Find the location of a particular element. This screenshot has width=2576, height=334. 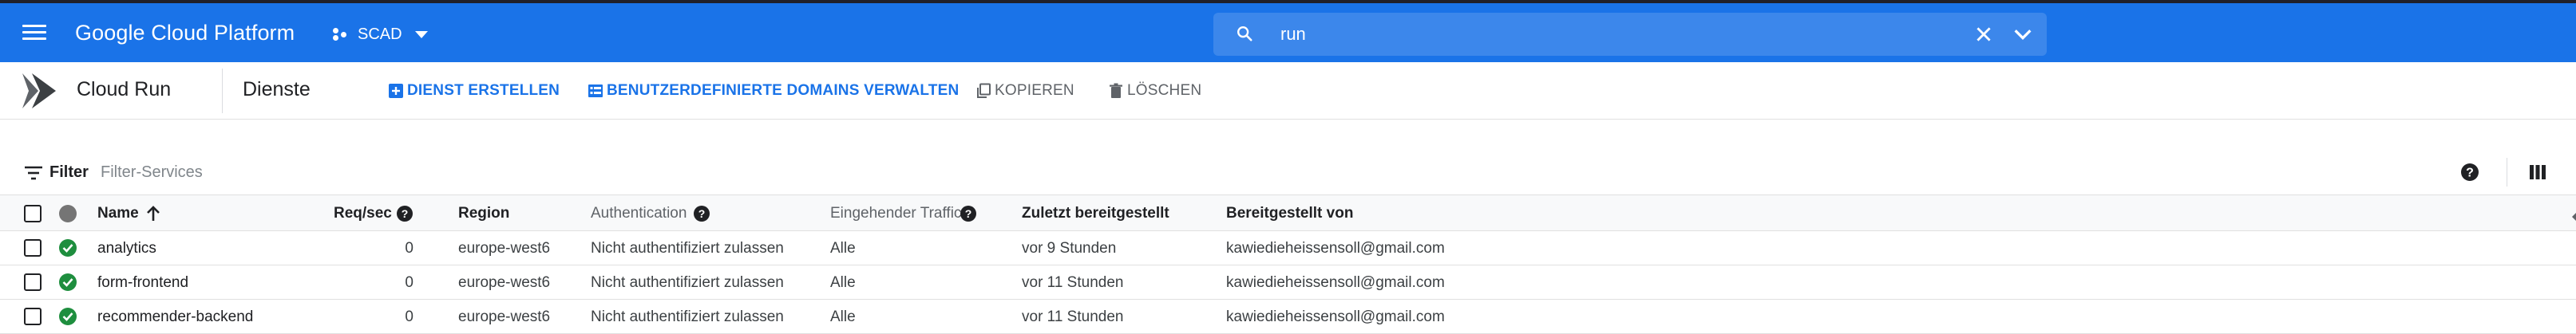

filter-label: Filter is located at coordinates (69, 172).